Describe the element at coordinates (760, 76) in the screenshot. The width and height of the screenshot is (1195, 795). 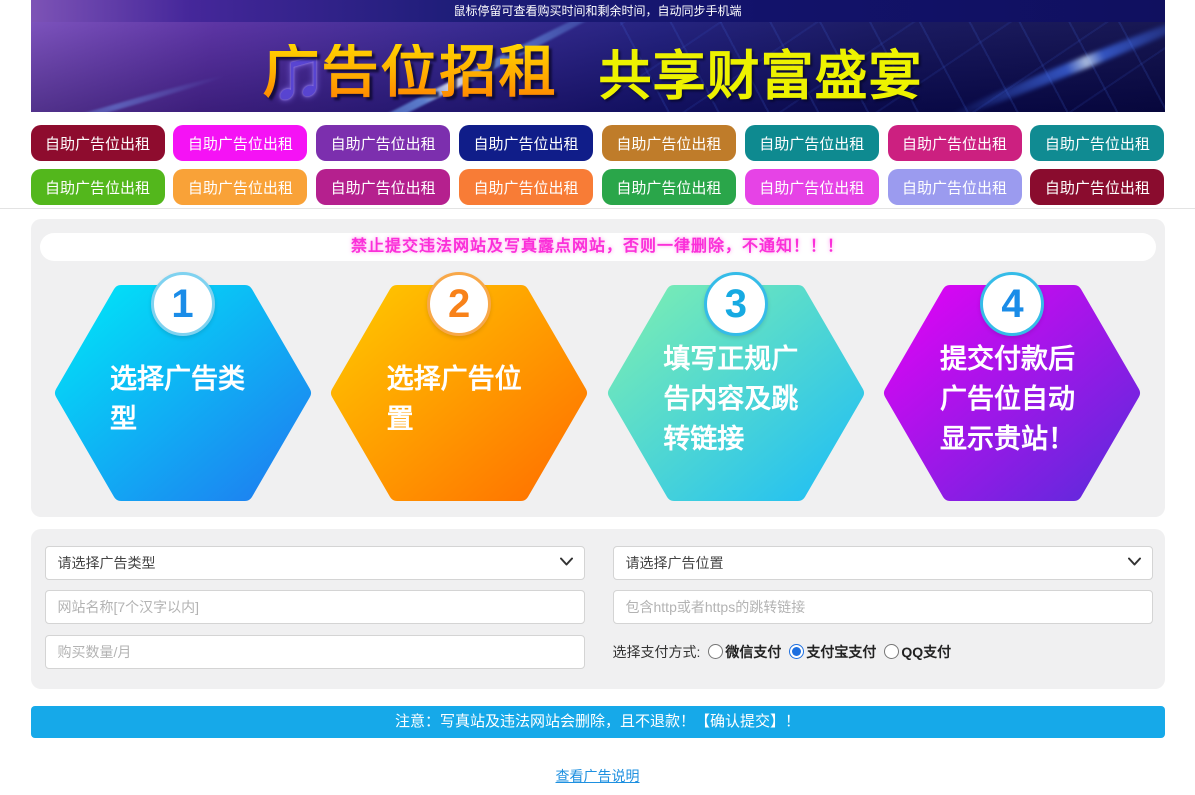
I see `banner-subtitle: 共享财富盛宴` at that location.